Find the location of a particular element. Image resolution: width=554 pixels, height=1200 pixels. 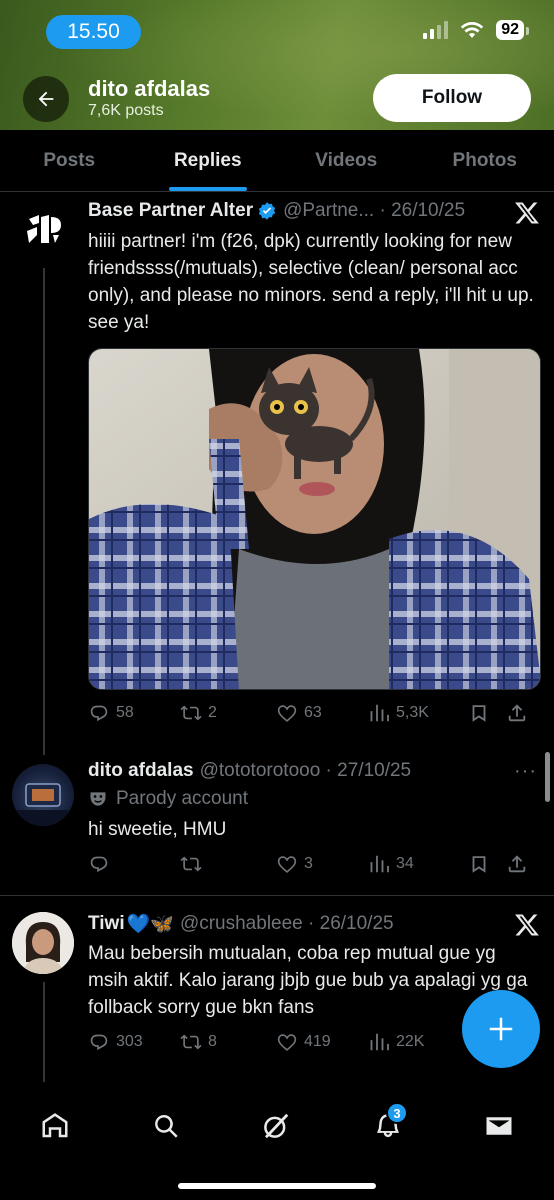

reply-button: 58 is located at coordinates (134, 713).